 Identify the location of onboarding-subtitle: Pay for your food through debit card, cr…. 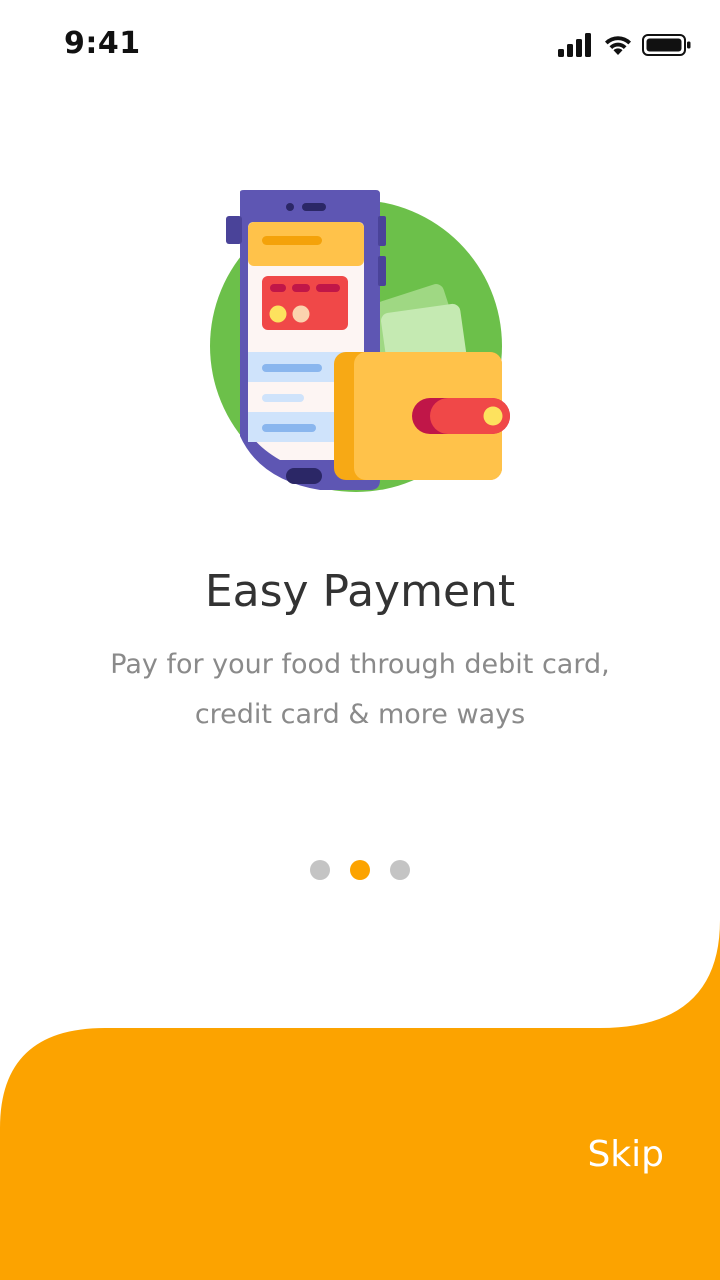
(360, 690).